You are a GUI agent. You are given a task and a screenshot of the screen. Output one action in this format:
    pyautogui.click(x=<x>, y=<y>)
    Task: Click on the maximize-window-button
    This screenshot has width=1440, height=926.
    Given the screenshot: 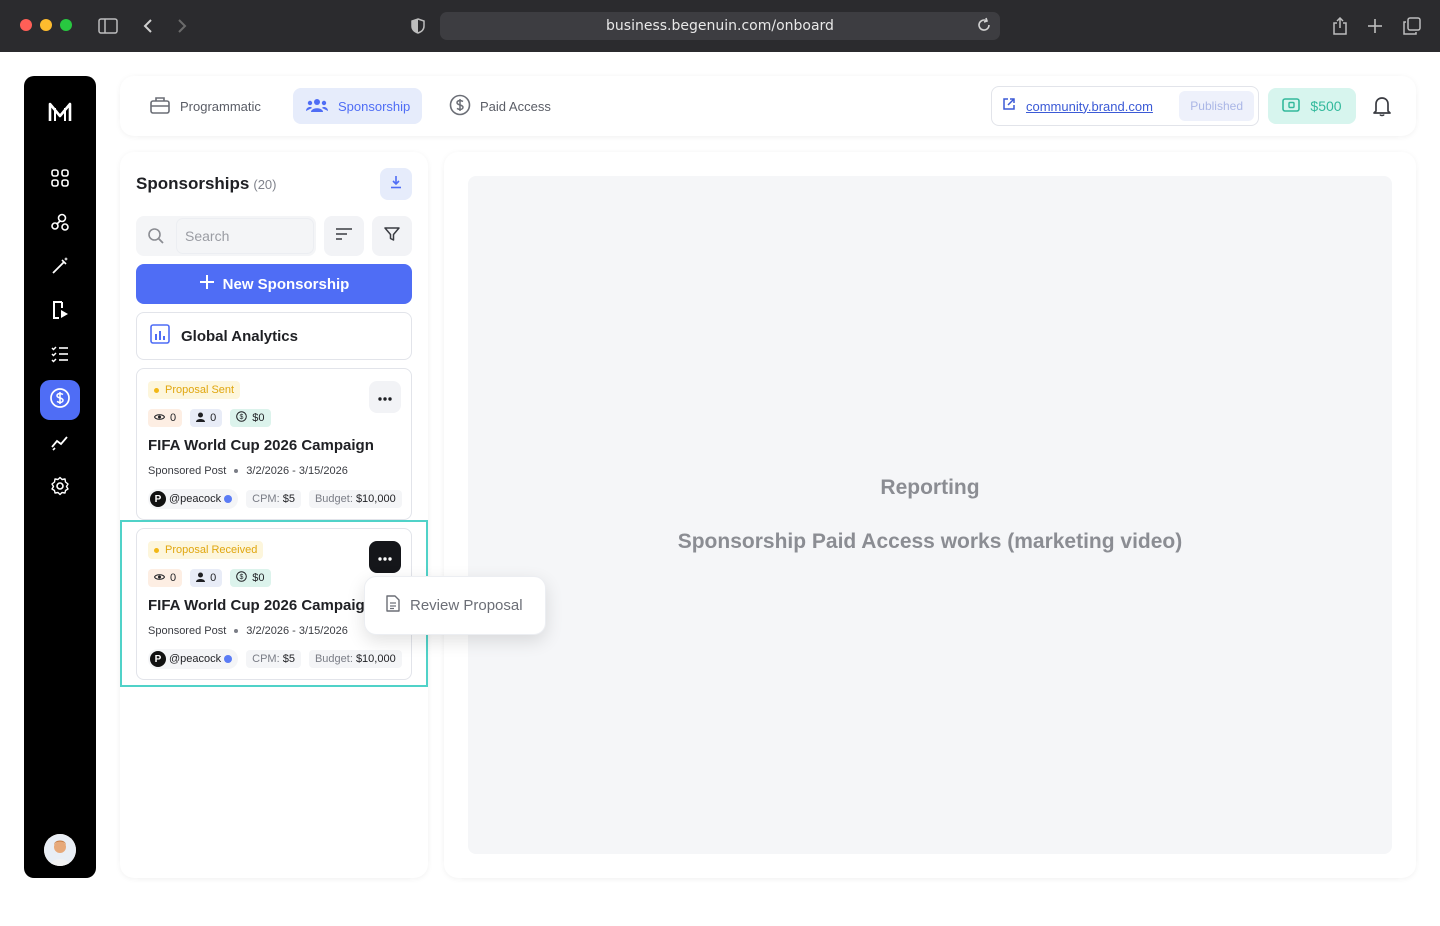 What is the action you would take?
    pyautogui.click(x=66, y=25)
    